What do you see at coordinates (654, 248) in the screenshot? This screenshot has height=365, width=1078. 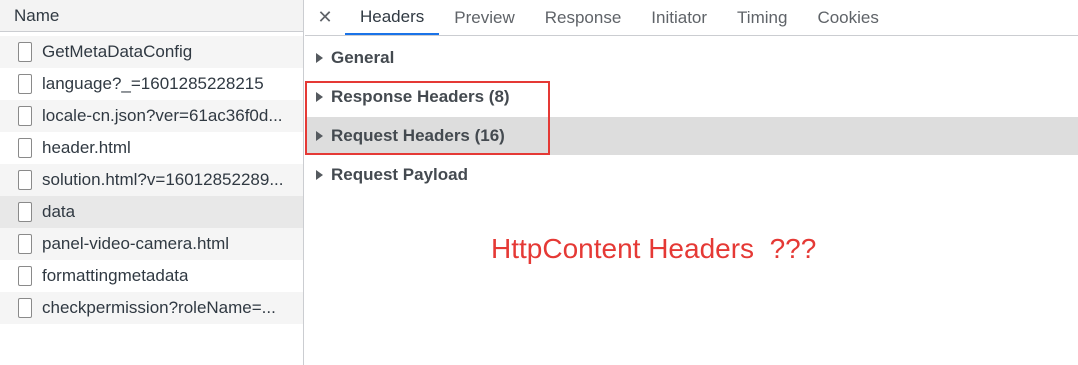 I see `annotation-text: HttpContent Headers ???` at bounding box center [654, 248].